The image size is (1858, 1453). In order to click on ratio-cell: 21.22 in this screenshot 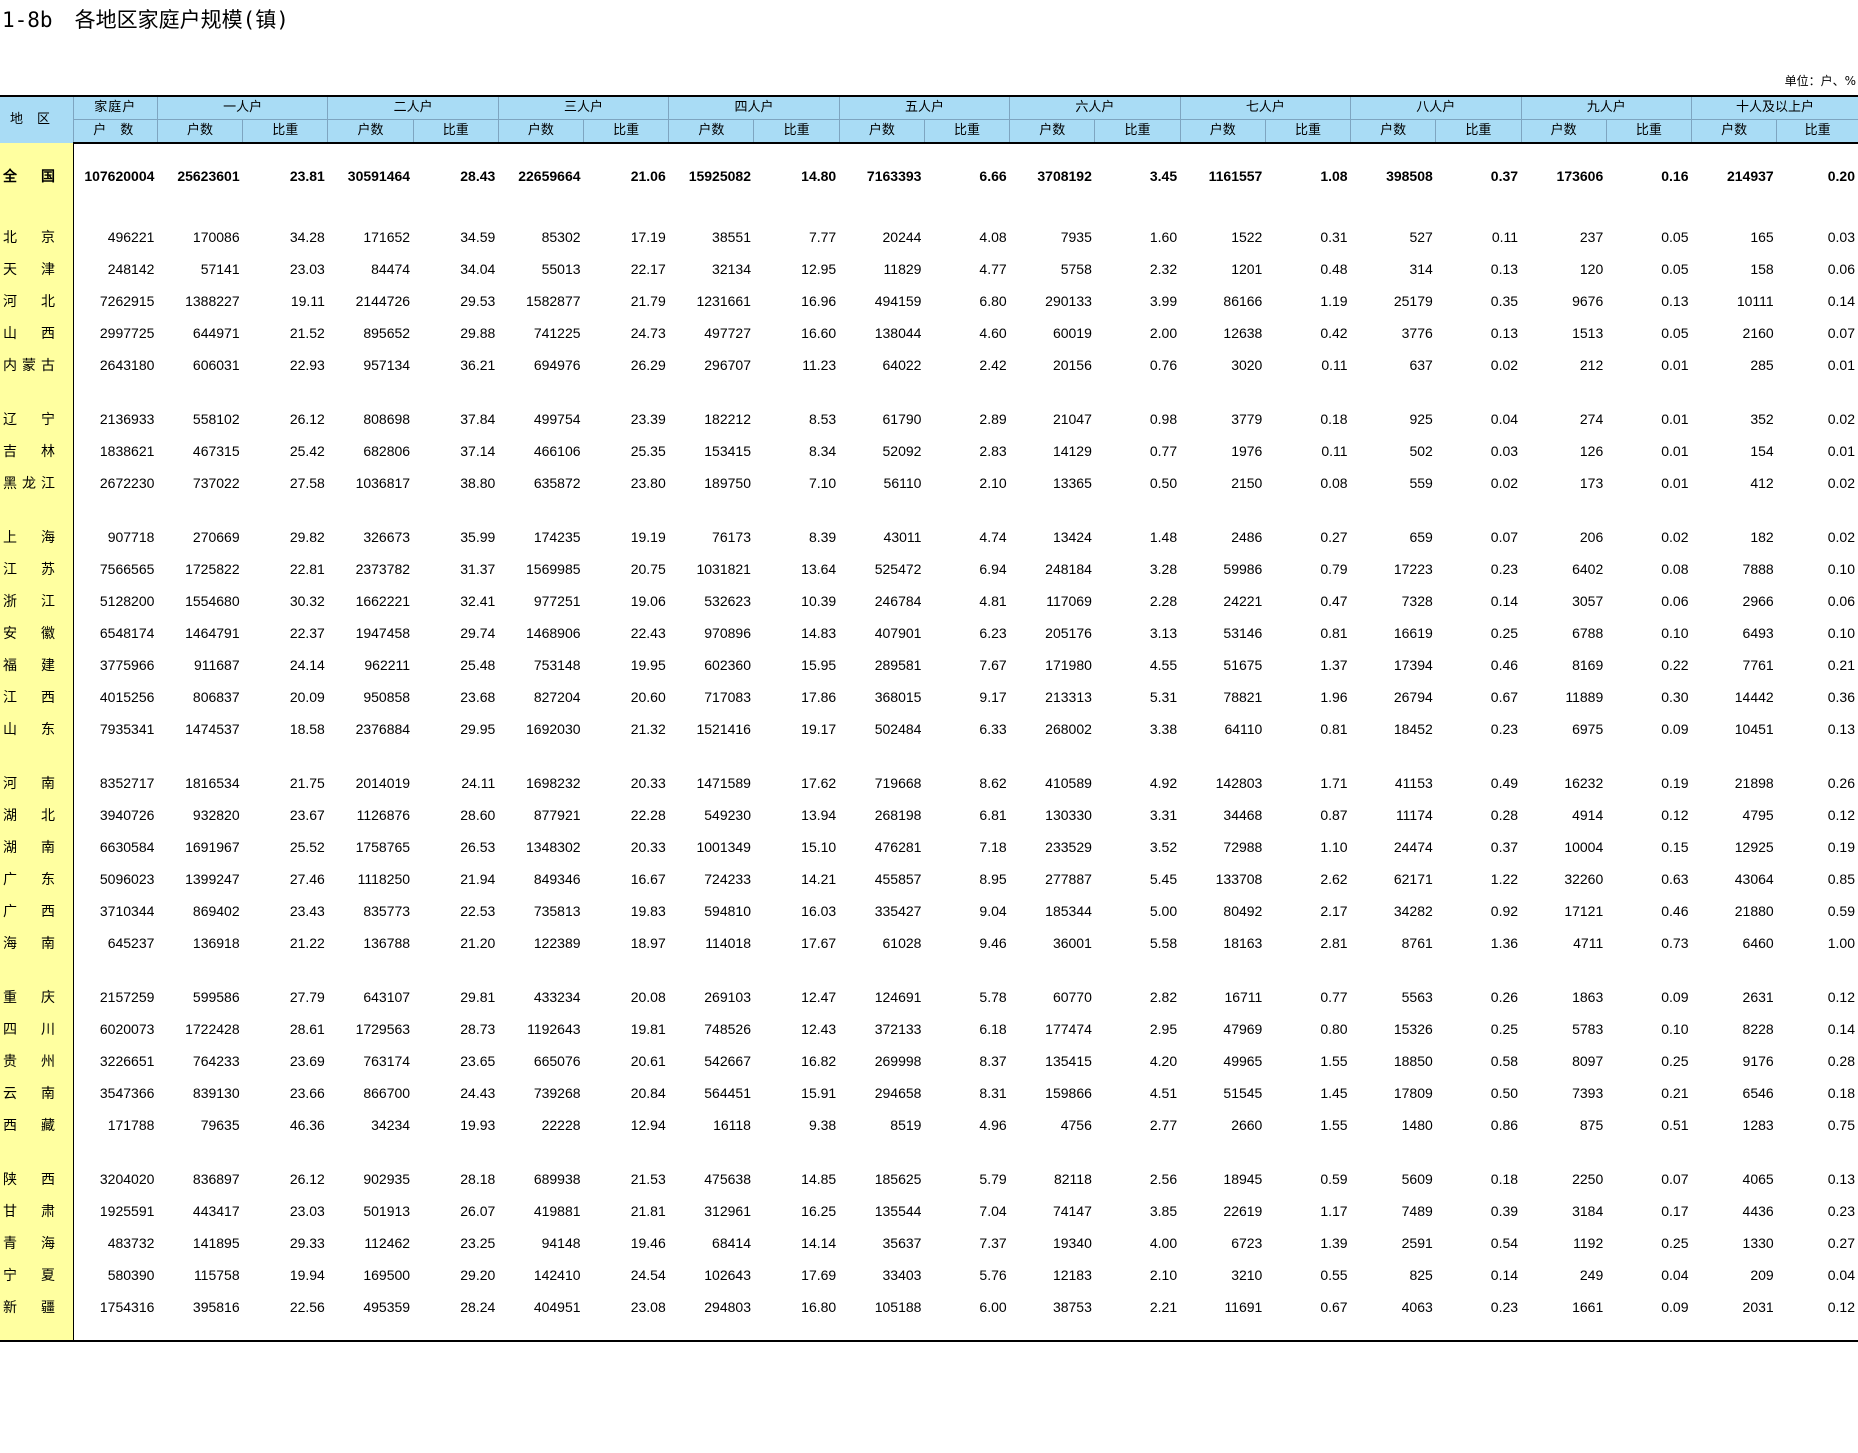, I will do `click(307, 943)`.